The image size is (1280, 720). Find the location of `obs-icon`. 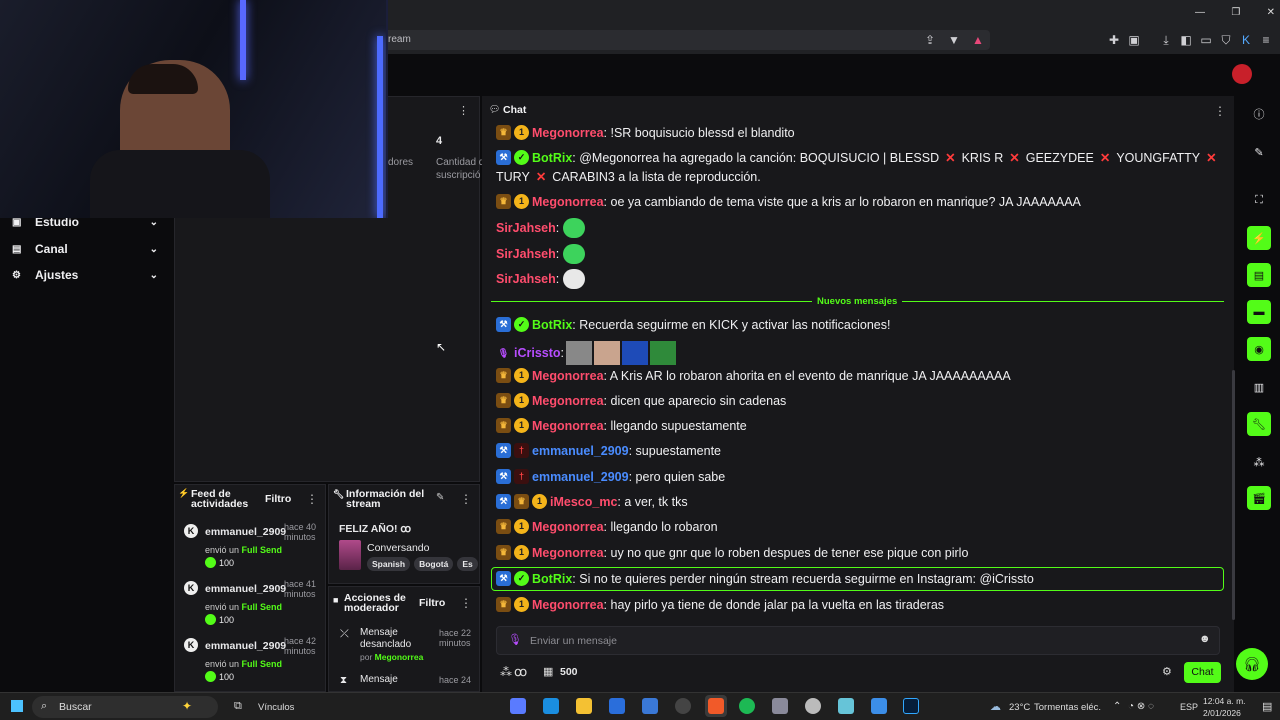

obs-icon is located at coordinates (683, 706).